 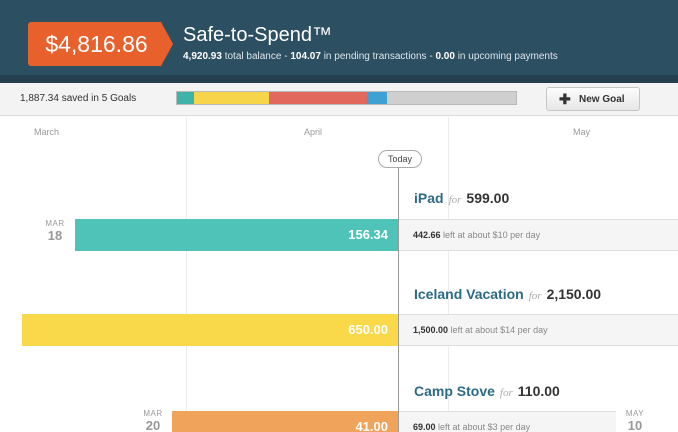 What do you see at coordinates (285, 421) in the screenshot?
I see `goal-progress-bar-camp-stove: 41.00` at bounding box center [285, 421].